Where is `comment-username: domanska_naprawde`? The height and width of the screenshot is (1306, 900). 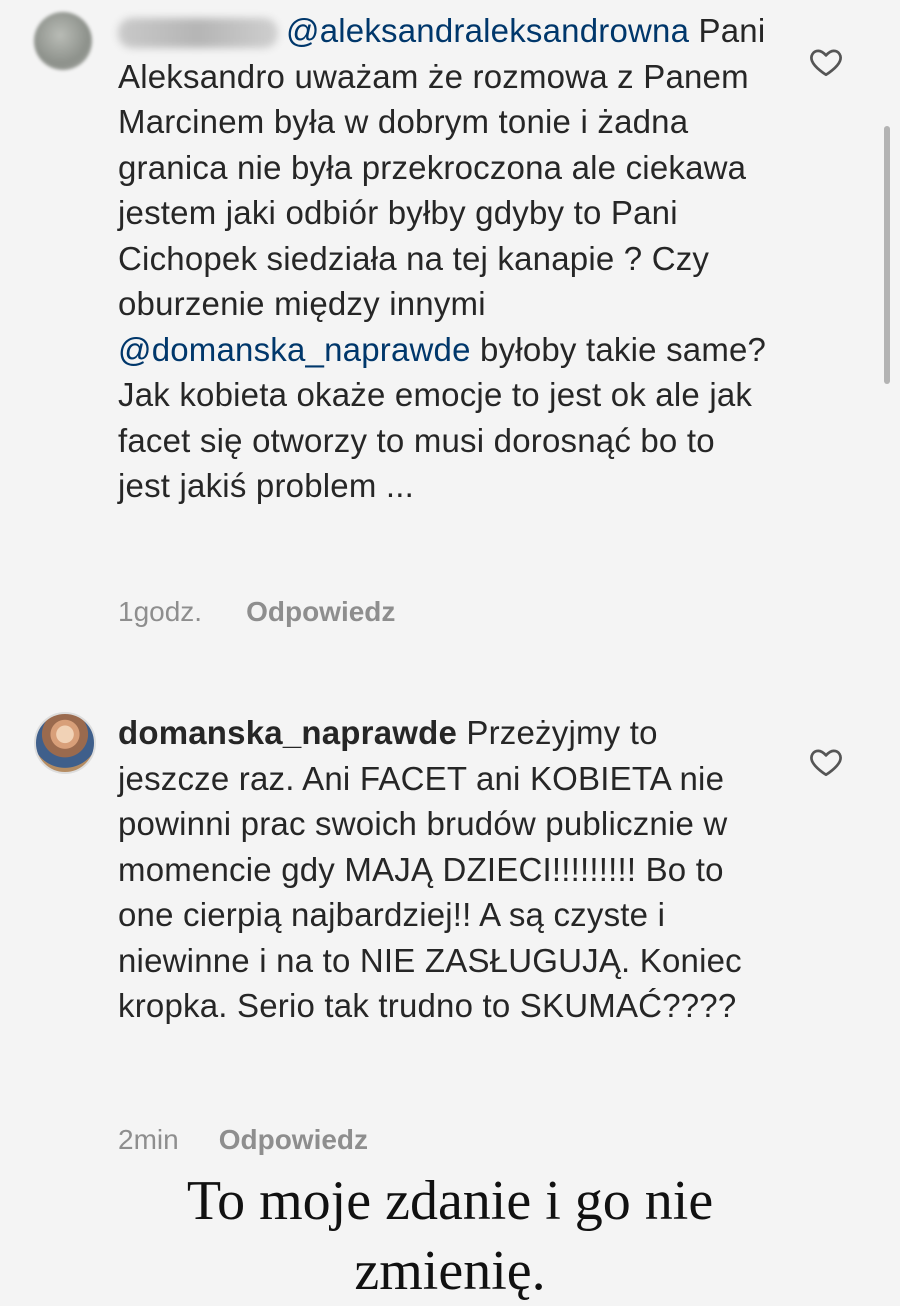
comment-username: domanska_naprawde is located at coordinates (287, 732).